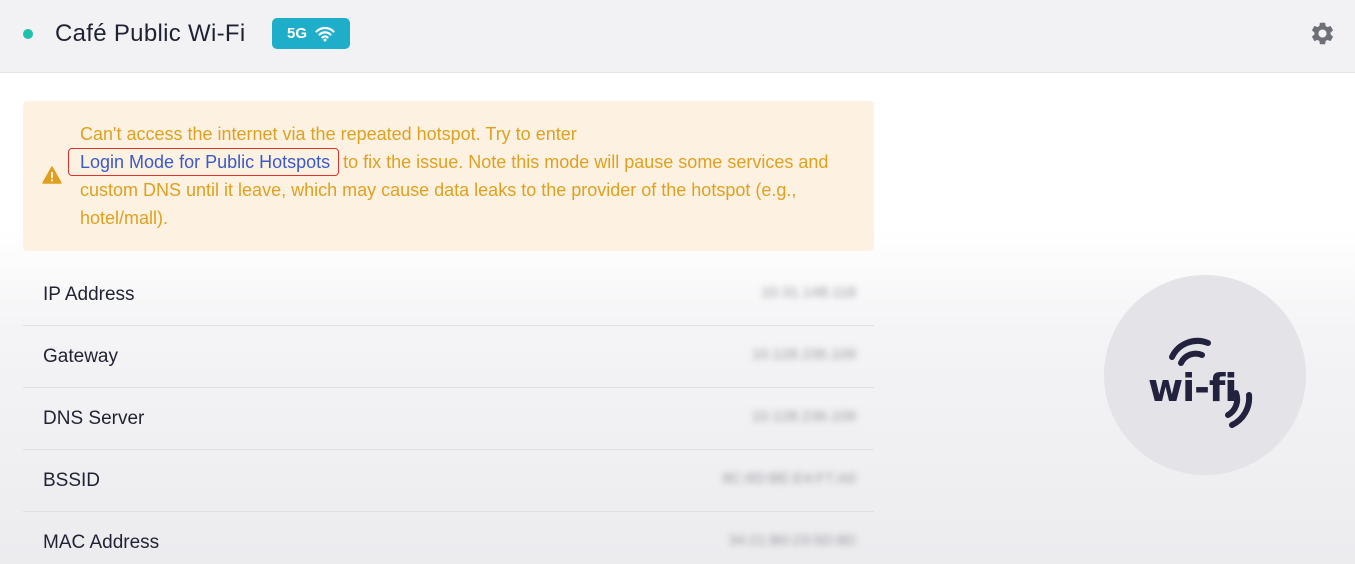  Describe the element at coordinates (72, 480) in the screenshot. I see `info-label: BSSID` at that location.